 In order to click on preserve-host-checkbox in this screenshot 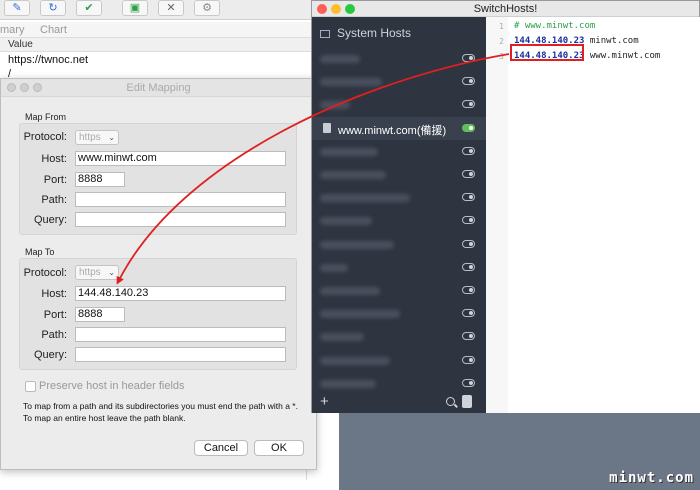, I will do `click(30, 386)`.